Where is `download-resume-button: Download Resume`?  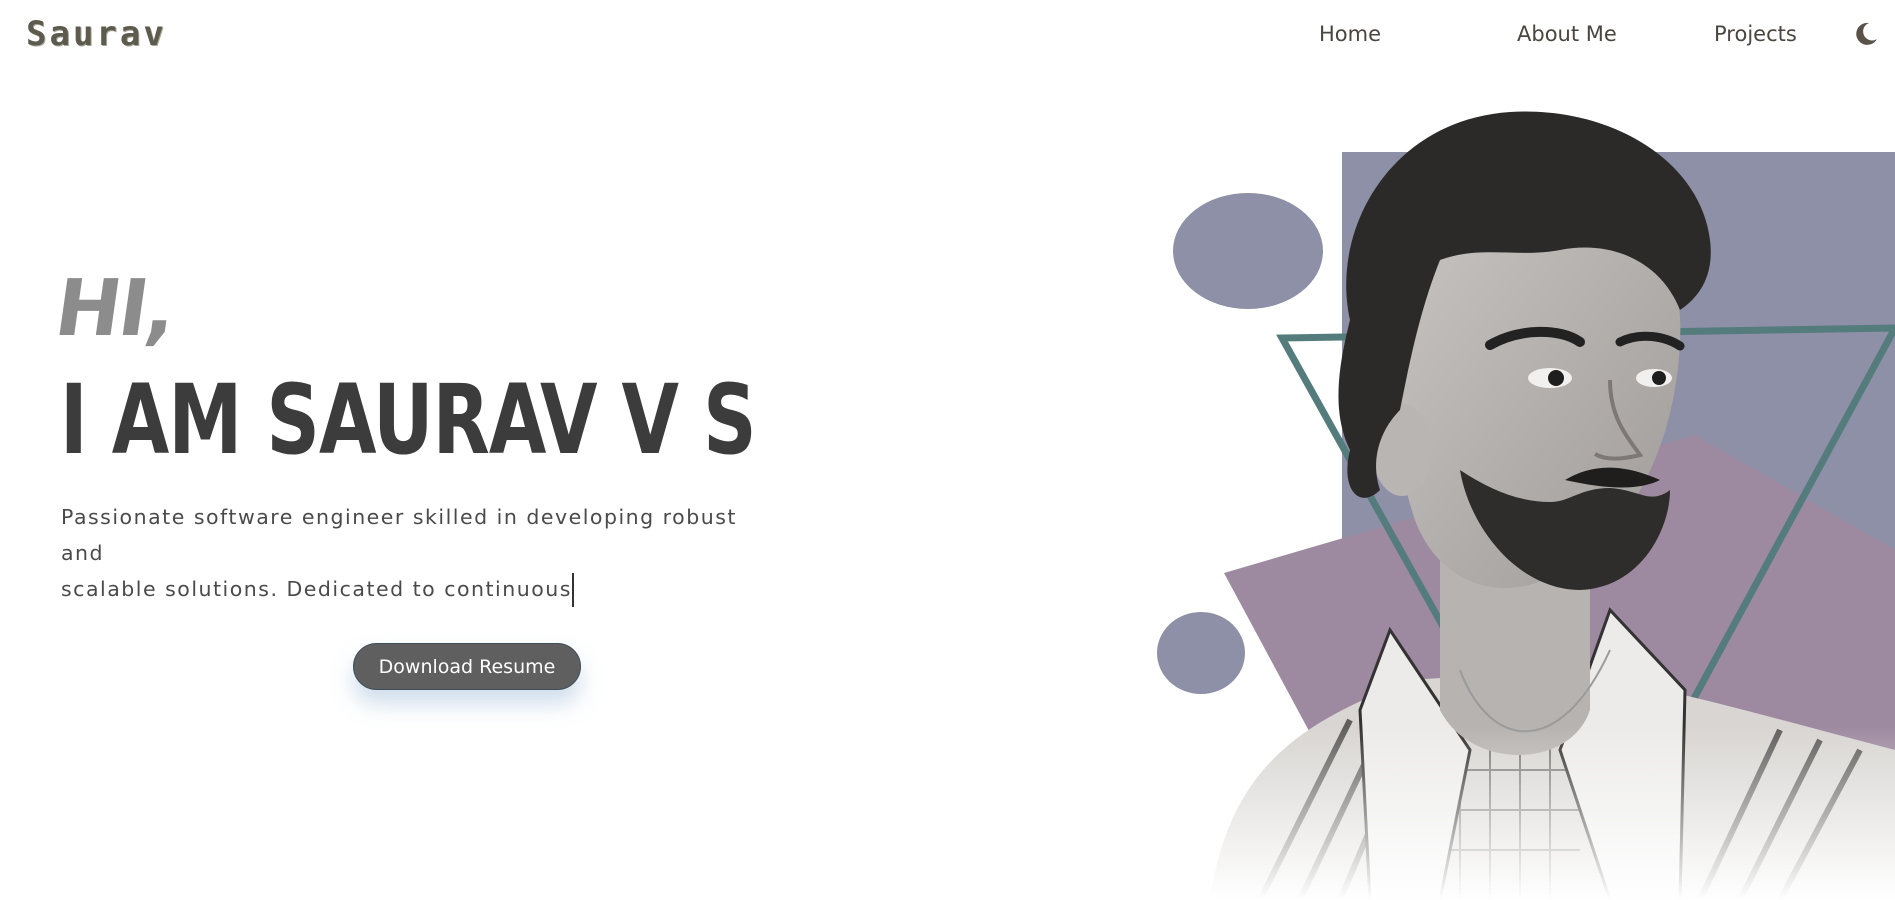
download-resume-button: Download Resume is located at coordinates (467, 666).